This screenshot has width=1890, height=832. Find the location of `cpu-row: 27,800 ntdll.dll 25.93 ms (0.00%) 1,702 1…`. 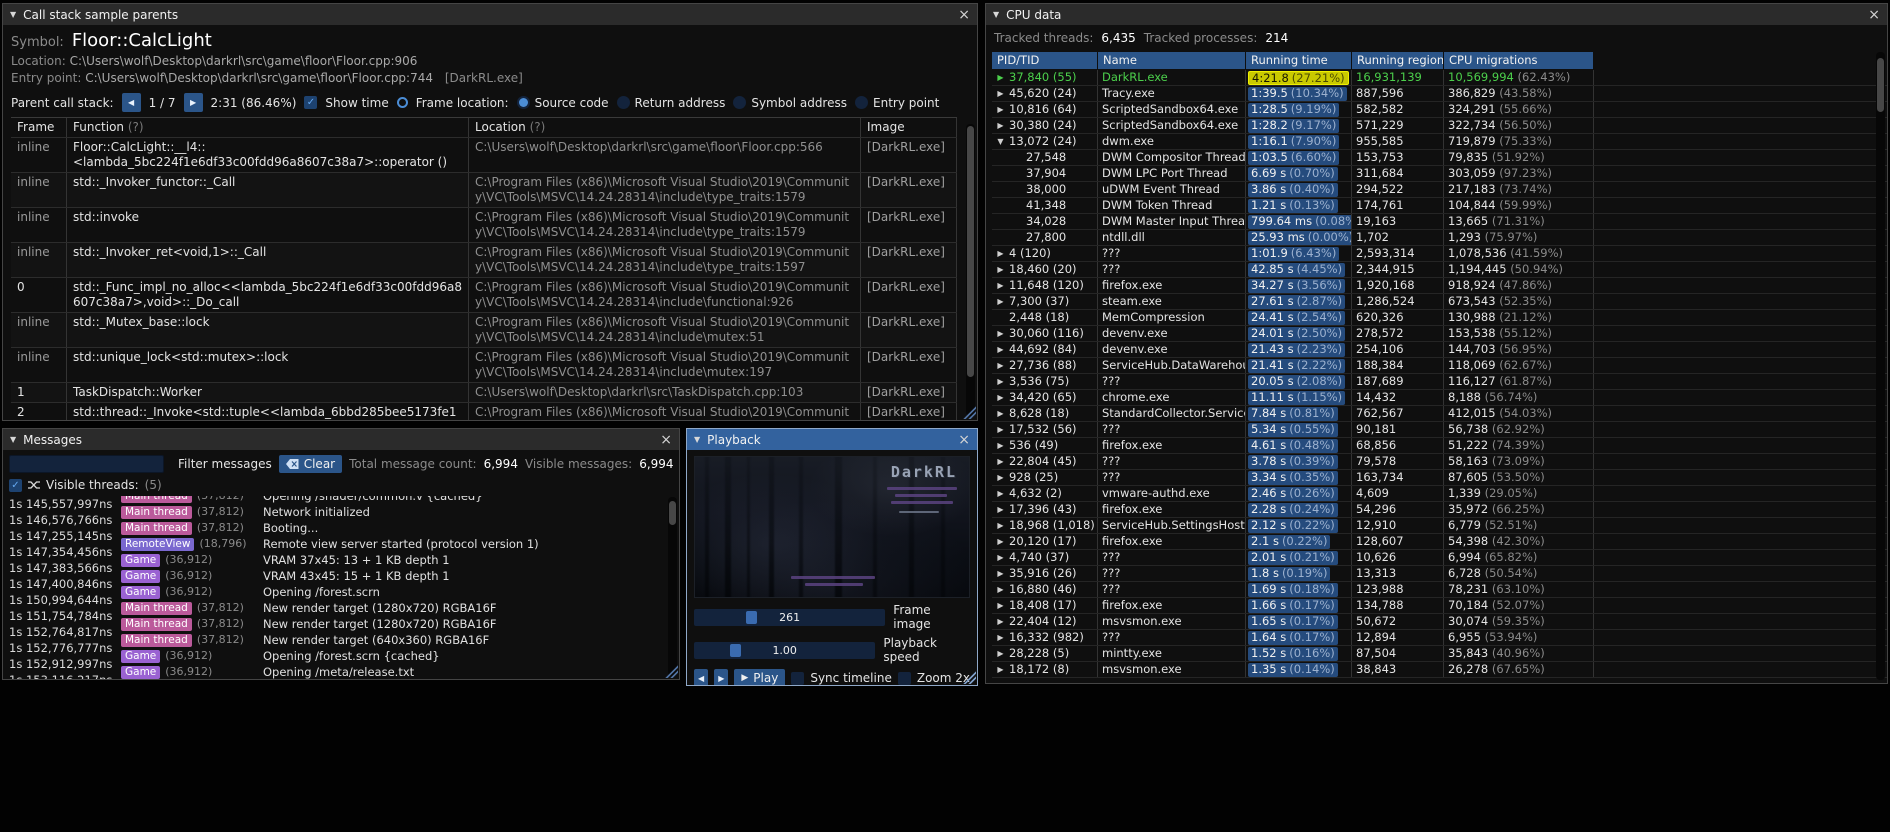

cpu-row: 27,800 ntdll.dll 25.93 ms (0.00%) 1,702 1… is located at coordinates (1439, 238).